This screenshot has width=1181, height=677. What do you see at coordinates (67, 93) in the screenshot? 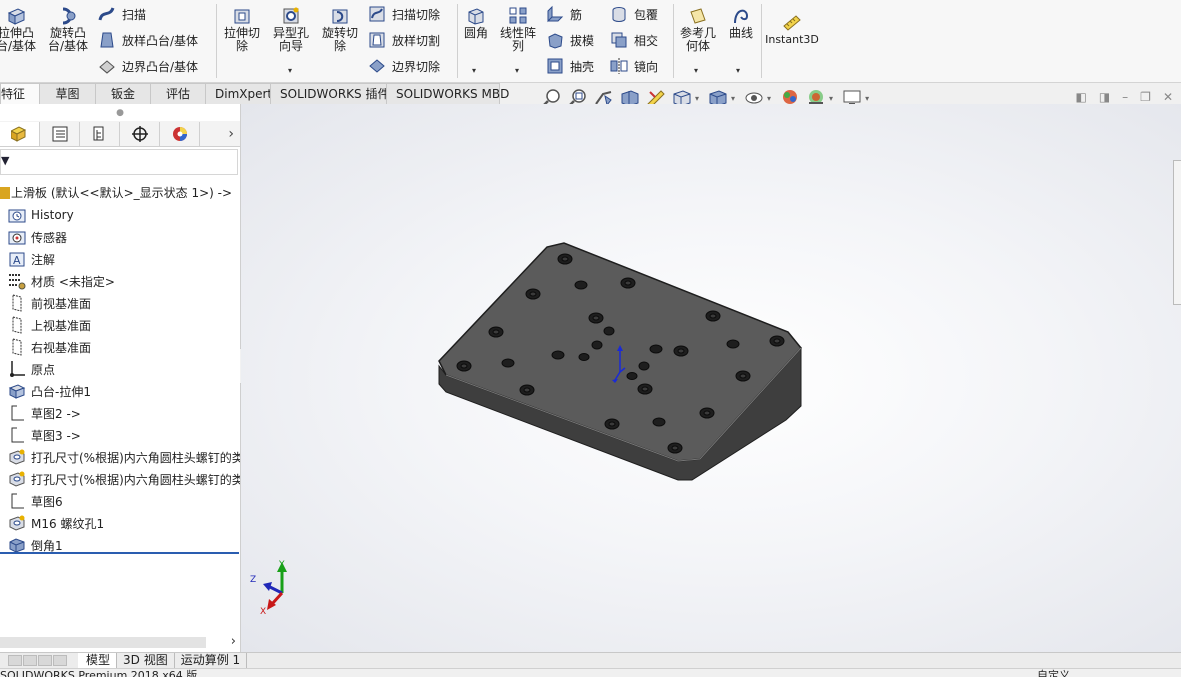
I see `tab-sketch: 草图` at bounding box center [67, 93].